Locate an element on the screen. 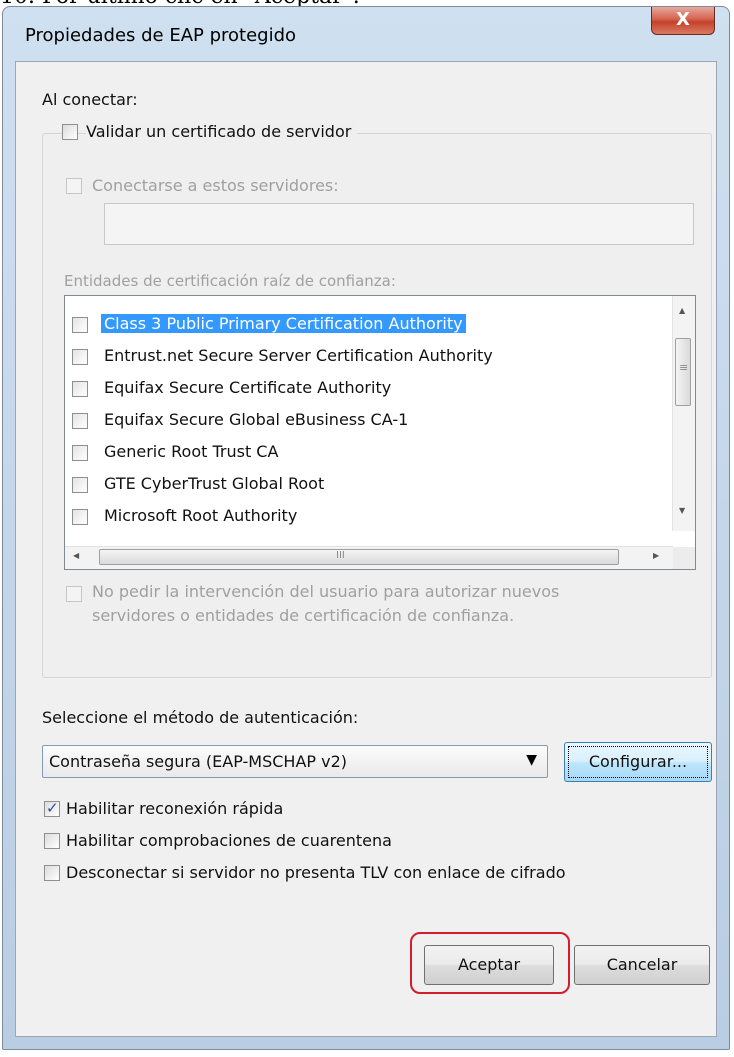  scroll-down-icon: ▼ is located at coordinates (682, 510).